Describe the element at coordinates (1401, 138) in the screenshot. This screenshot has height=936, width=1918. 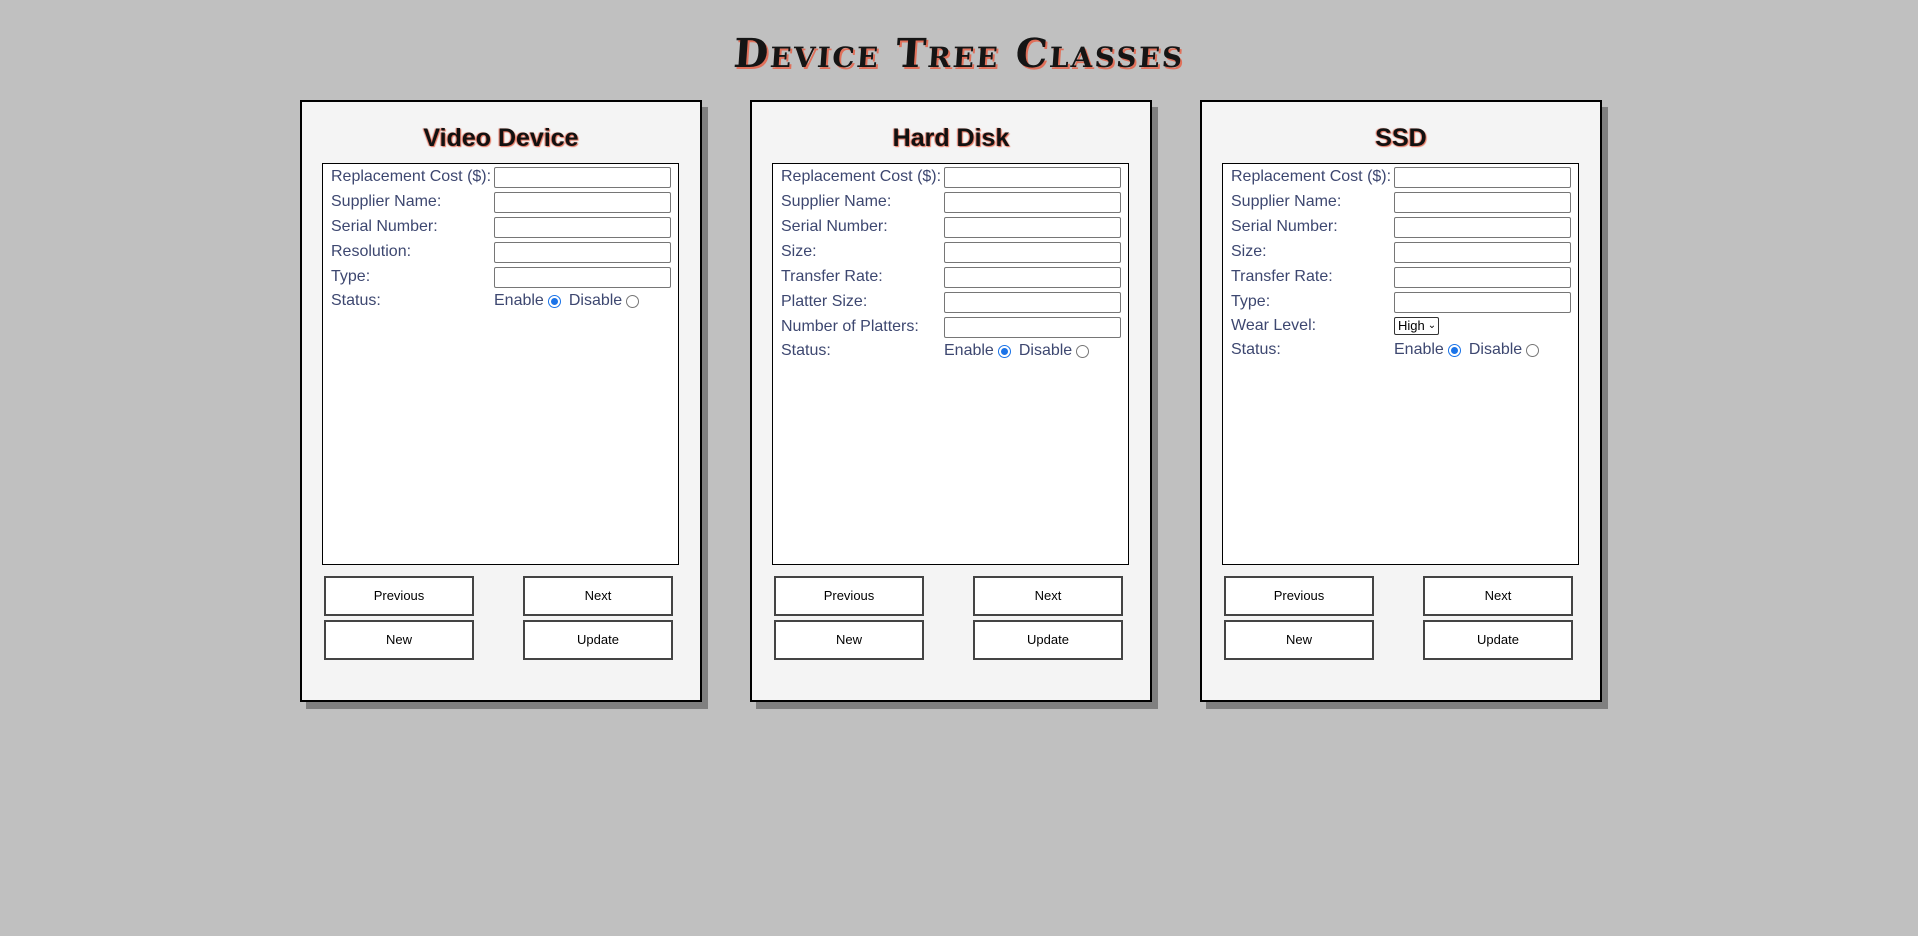
I see `panel-title: SSD` at that location.